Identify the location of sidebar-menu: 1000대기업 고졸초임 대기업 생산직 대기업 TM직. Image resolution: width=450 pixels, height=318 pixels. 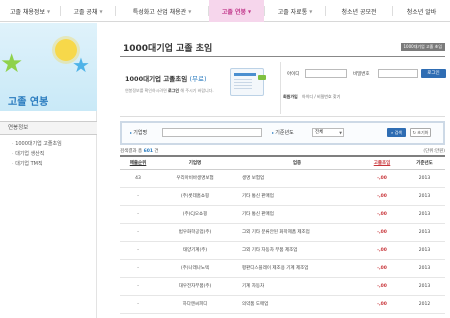
(37, 154).